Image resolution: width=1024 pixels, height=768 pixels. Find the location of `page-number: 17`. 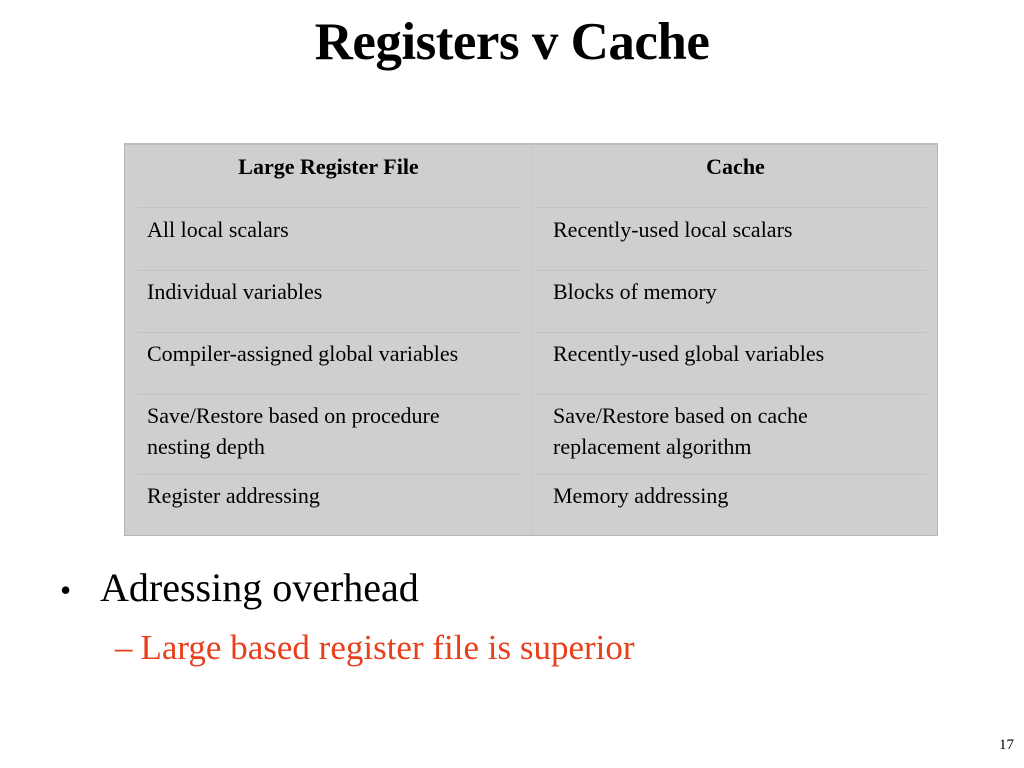

page-number: 17 is located at coordinates (1006, 745).